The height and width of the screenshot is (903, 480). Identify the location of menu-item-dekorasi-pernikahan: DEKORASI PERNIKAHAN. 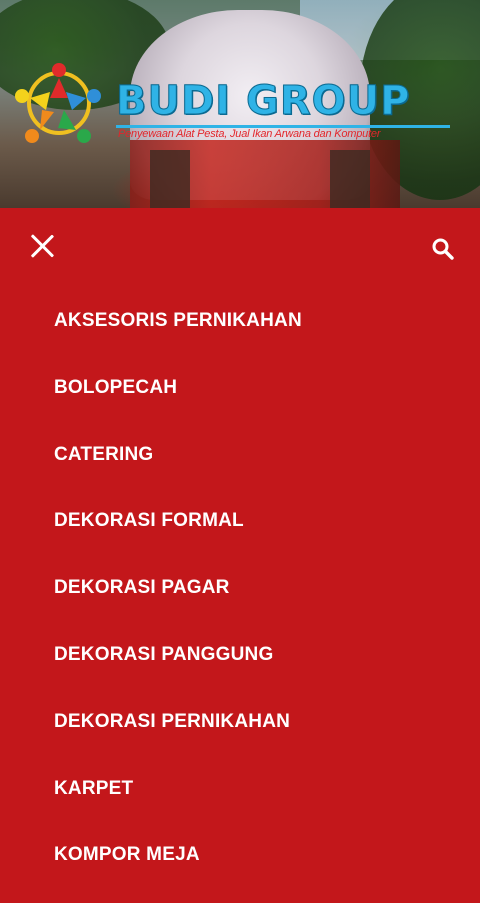
(240, 722).